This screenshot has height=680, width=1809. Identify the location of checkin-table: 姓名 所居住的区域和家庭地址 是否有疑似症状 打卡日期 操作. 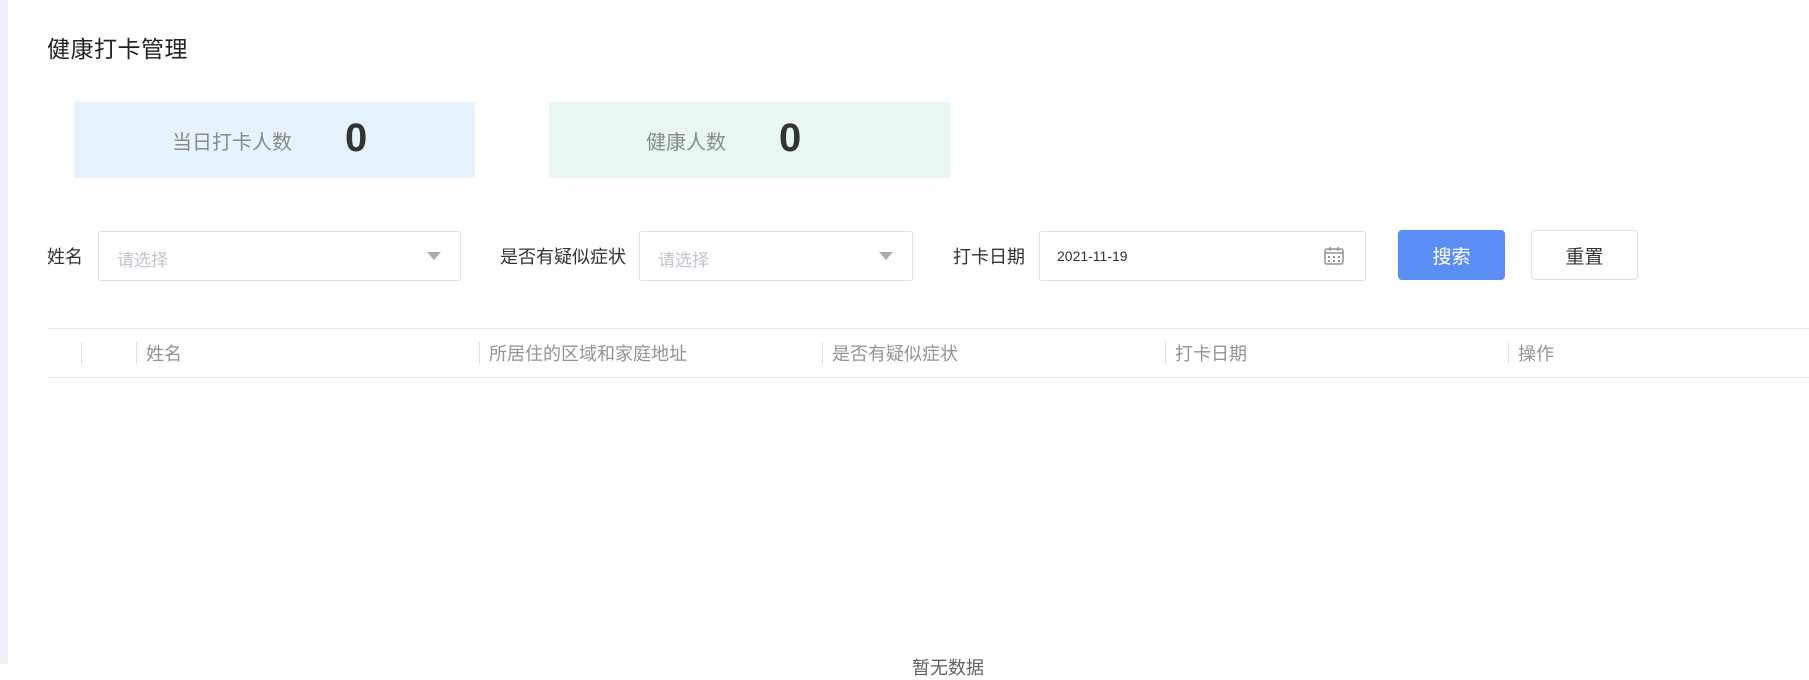
(928, 353).